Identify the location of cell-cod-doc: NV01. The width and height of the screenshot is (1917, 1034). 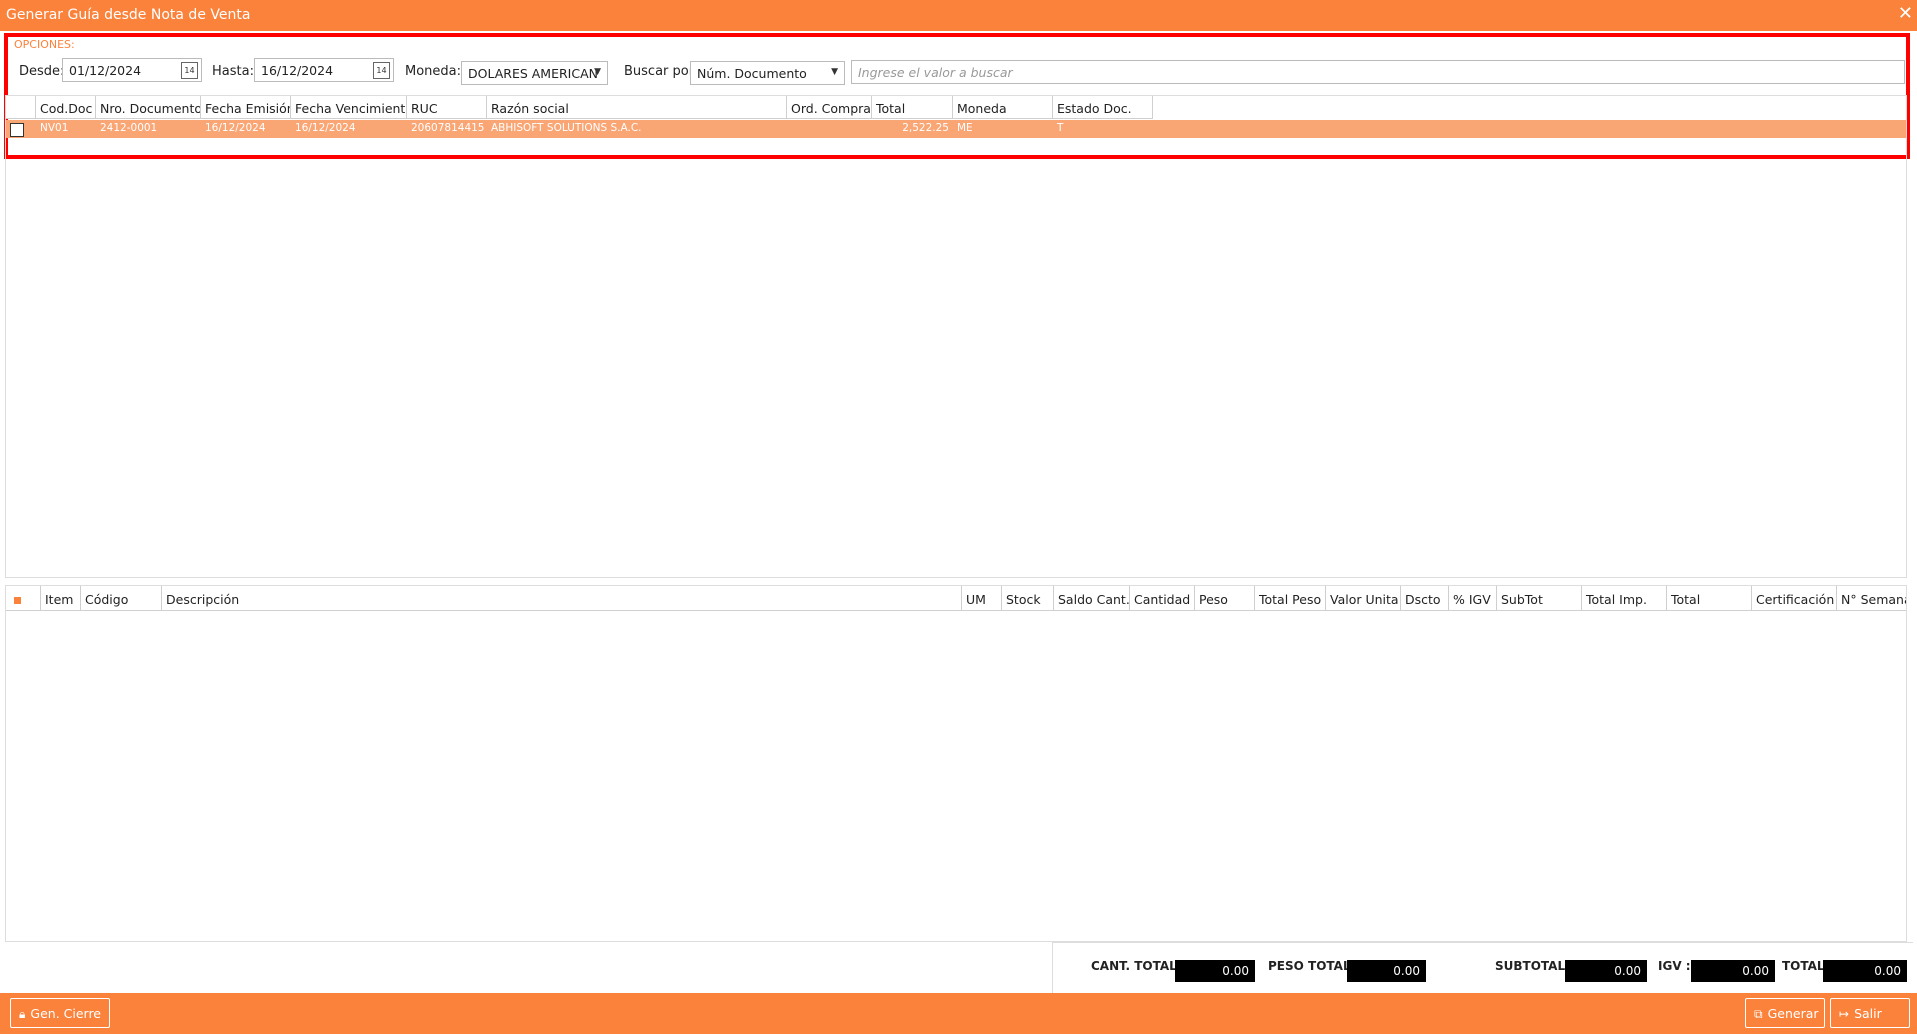
(54, 128).